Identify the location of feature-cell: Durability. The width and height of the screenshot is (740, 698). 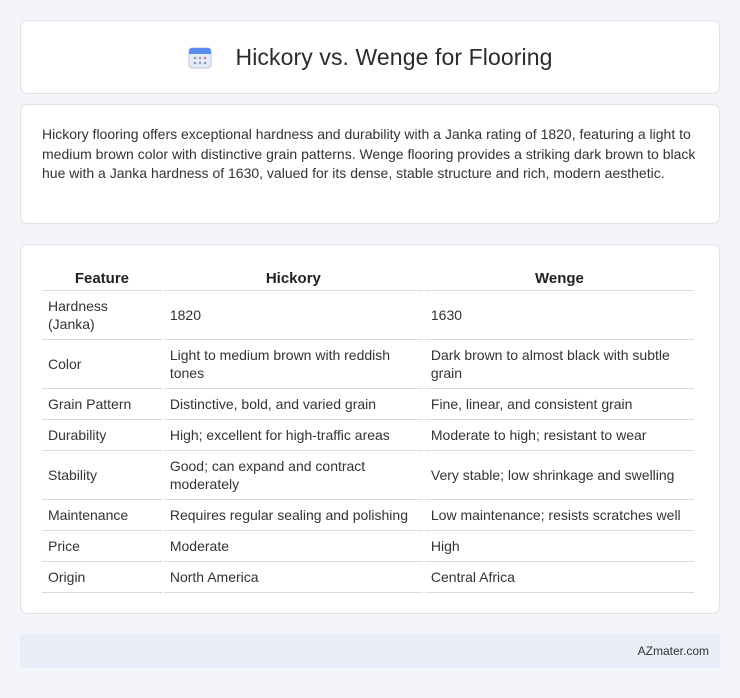
(102, 435).